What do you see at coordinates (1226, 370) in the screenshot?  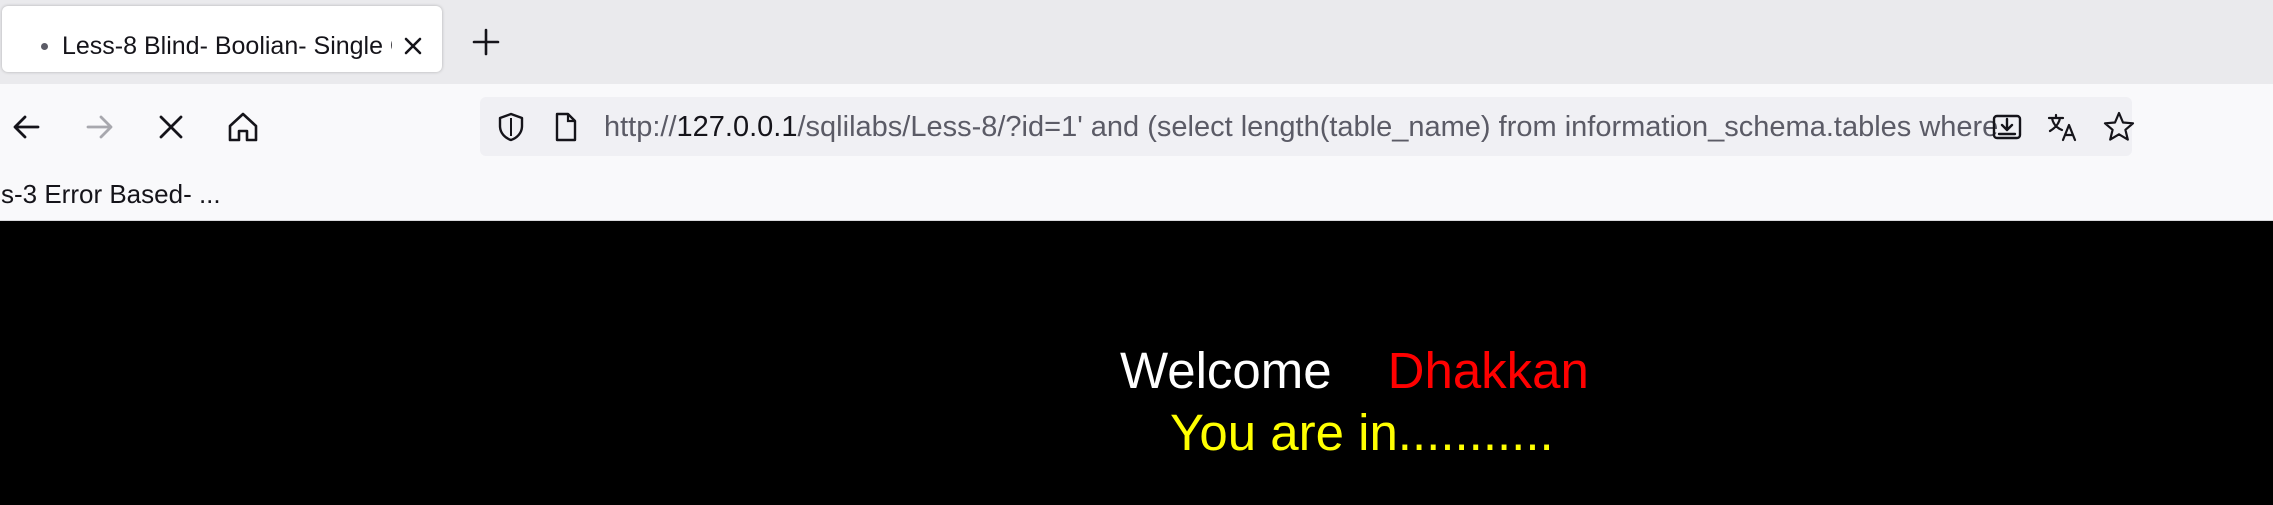 I see `welcome-label: Welcome` at bounding box center [1226, 370].